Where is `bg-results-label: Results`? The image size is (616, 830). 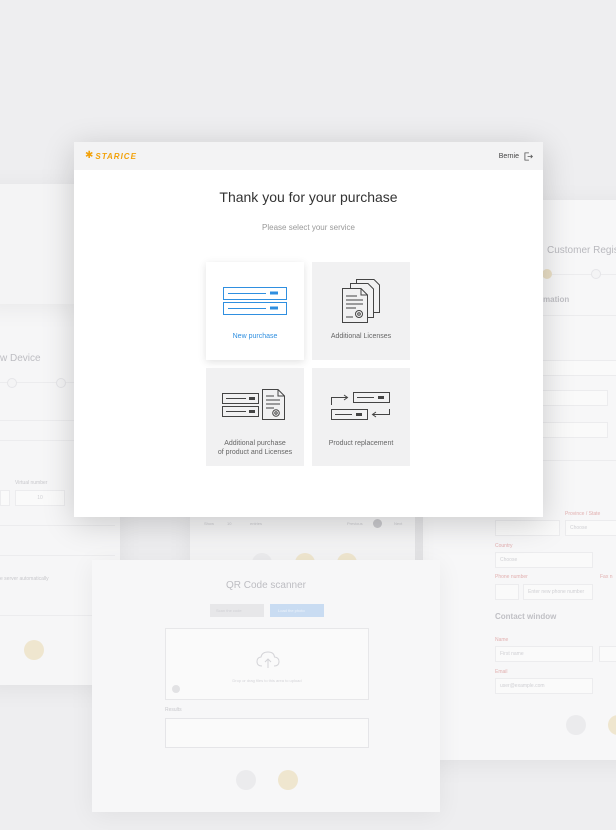
bg-results-label: Results is located at coordinates (173, 710).